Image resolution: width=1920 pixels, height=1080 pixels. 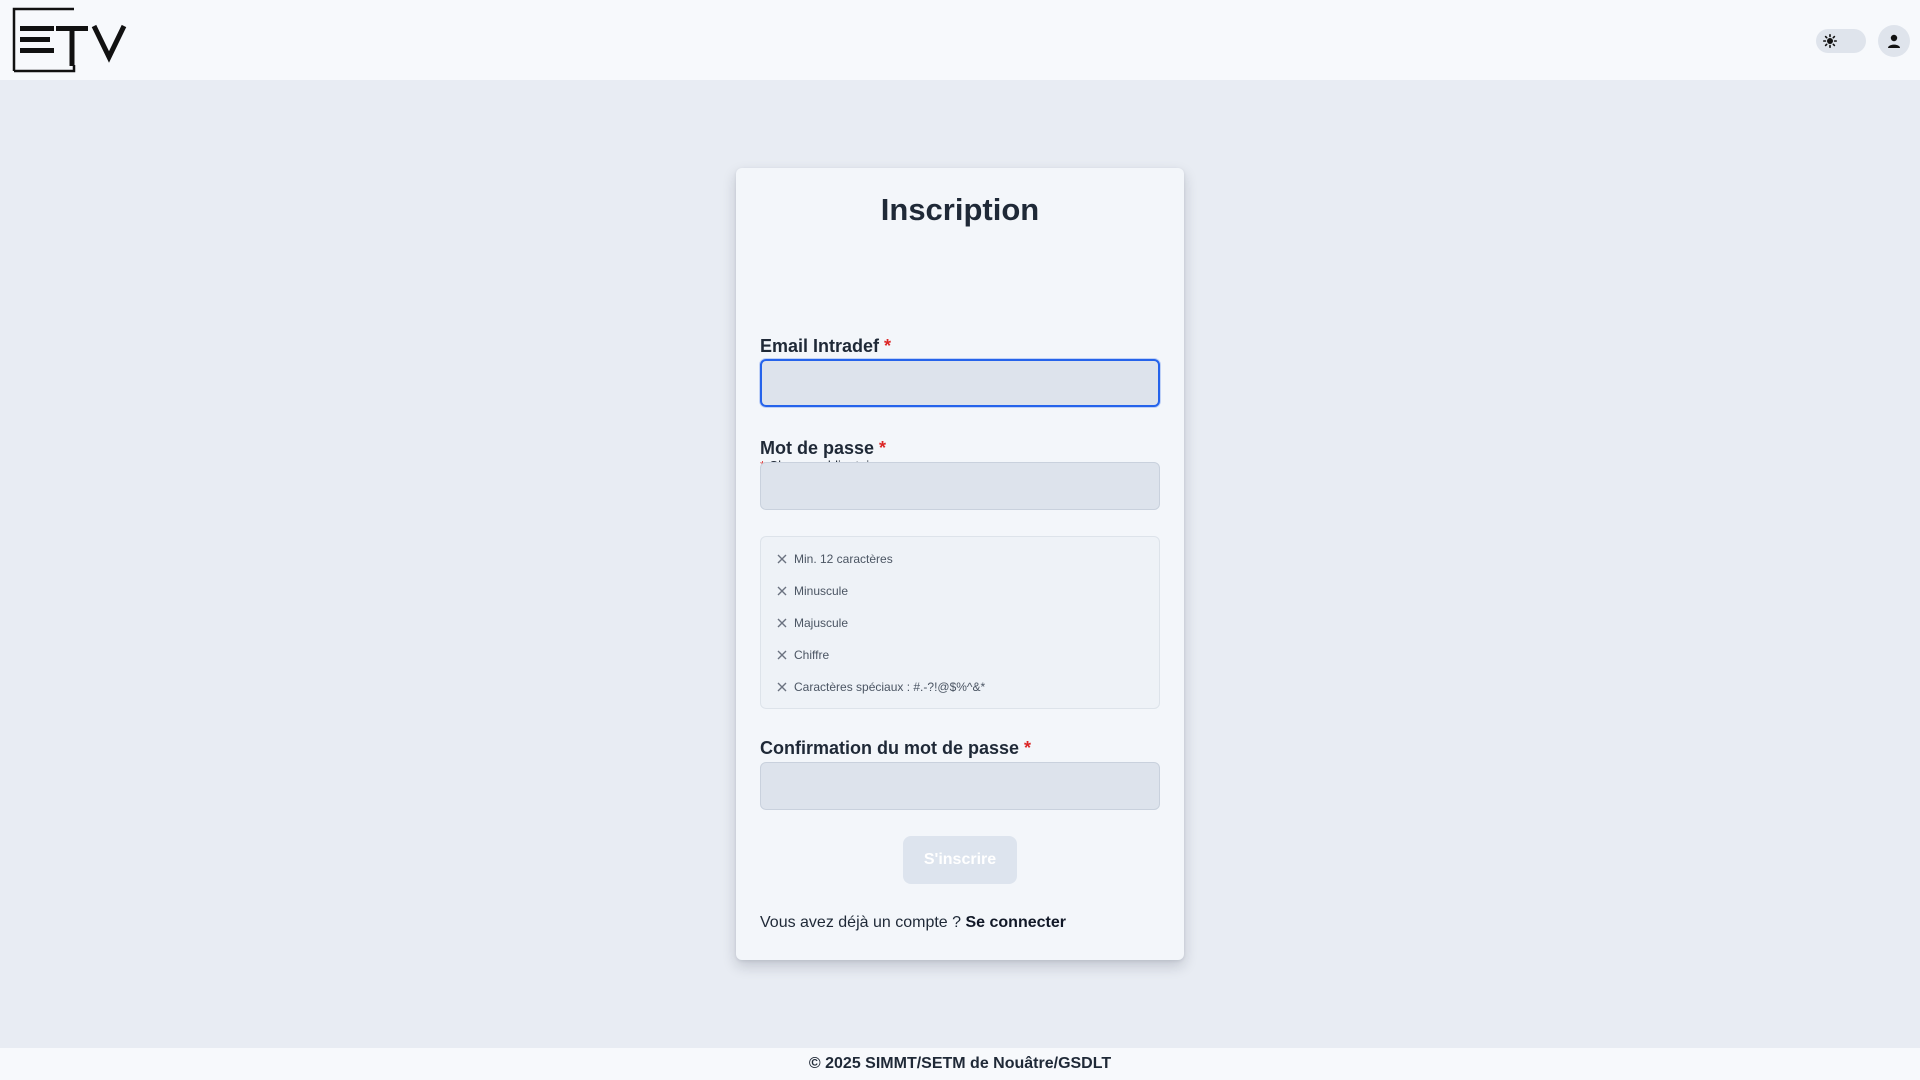 What do you see at coordinates (821, 623) in the screenshot?
I see `rule-label: Majuscule` at bounding box center [821, 623].